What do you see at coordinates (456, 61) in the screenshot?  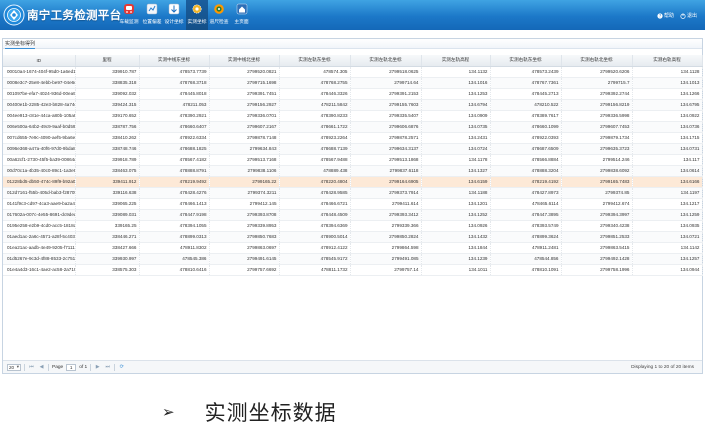 I see `column-header-left-elevation: 实测左轨高程` at bounding box center [456, 61].